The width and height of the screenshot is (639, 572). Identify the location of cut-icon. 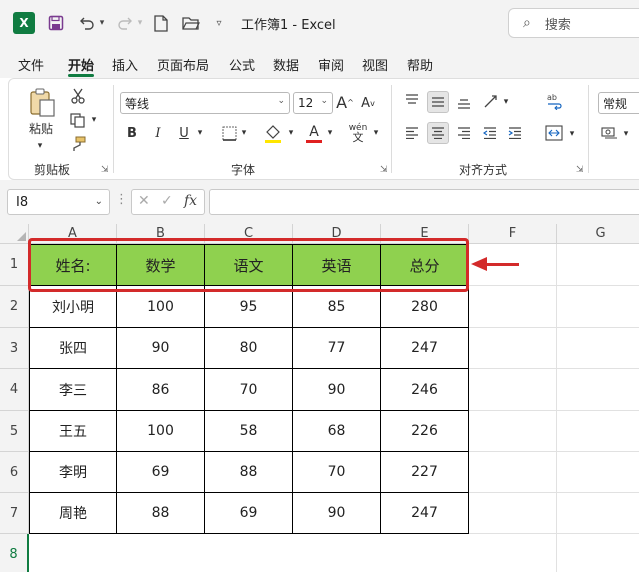
(78, 96).